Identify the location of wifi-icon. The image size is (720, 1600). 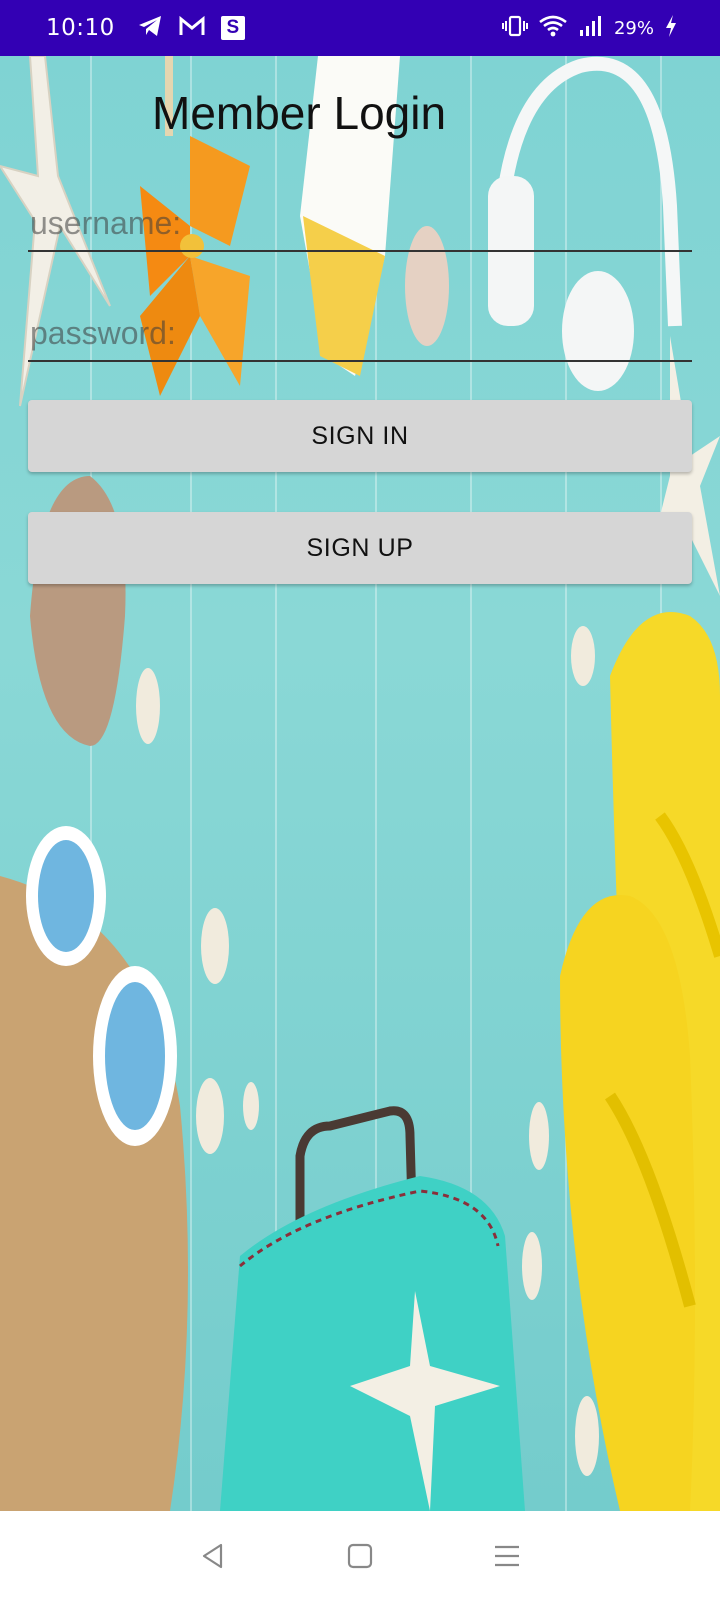
(553, 28).